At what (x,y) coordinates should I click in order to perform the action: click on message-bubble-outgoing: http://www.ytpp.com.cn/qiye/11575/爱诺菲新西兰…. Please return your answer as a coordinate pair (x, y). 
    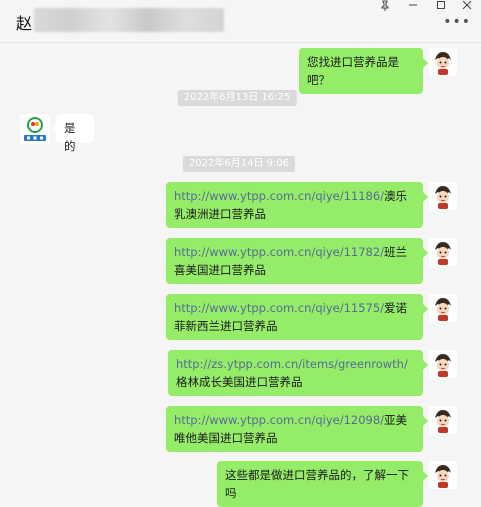
    Looking at the image, I should click on (297, 317).